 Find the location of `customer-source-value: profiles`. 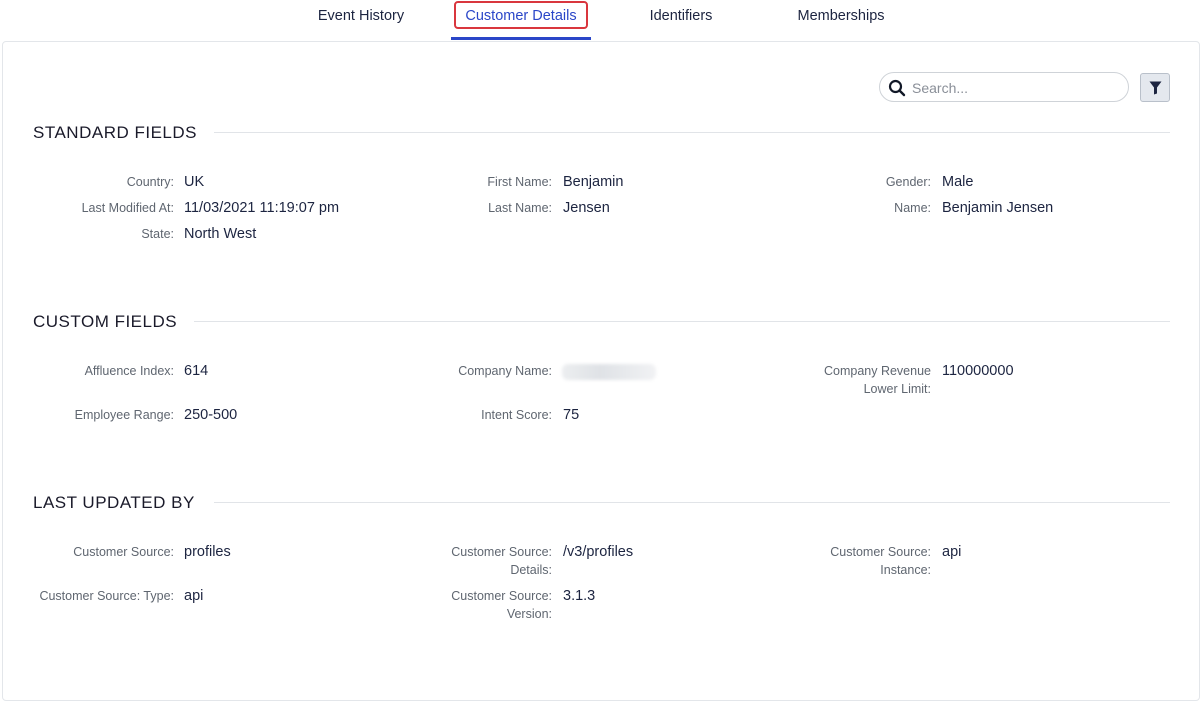

customer-source-value: profiles is located at coordinates (207, 552).